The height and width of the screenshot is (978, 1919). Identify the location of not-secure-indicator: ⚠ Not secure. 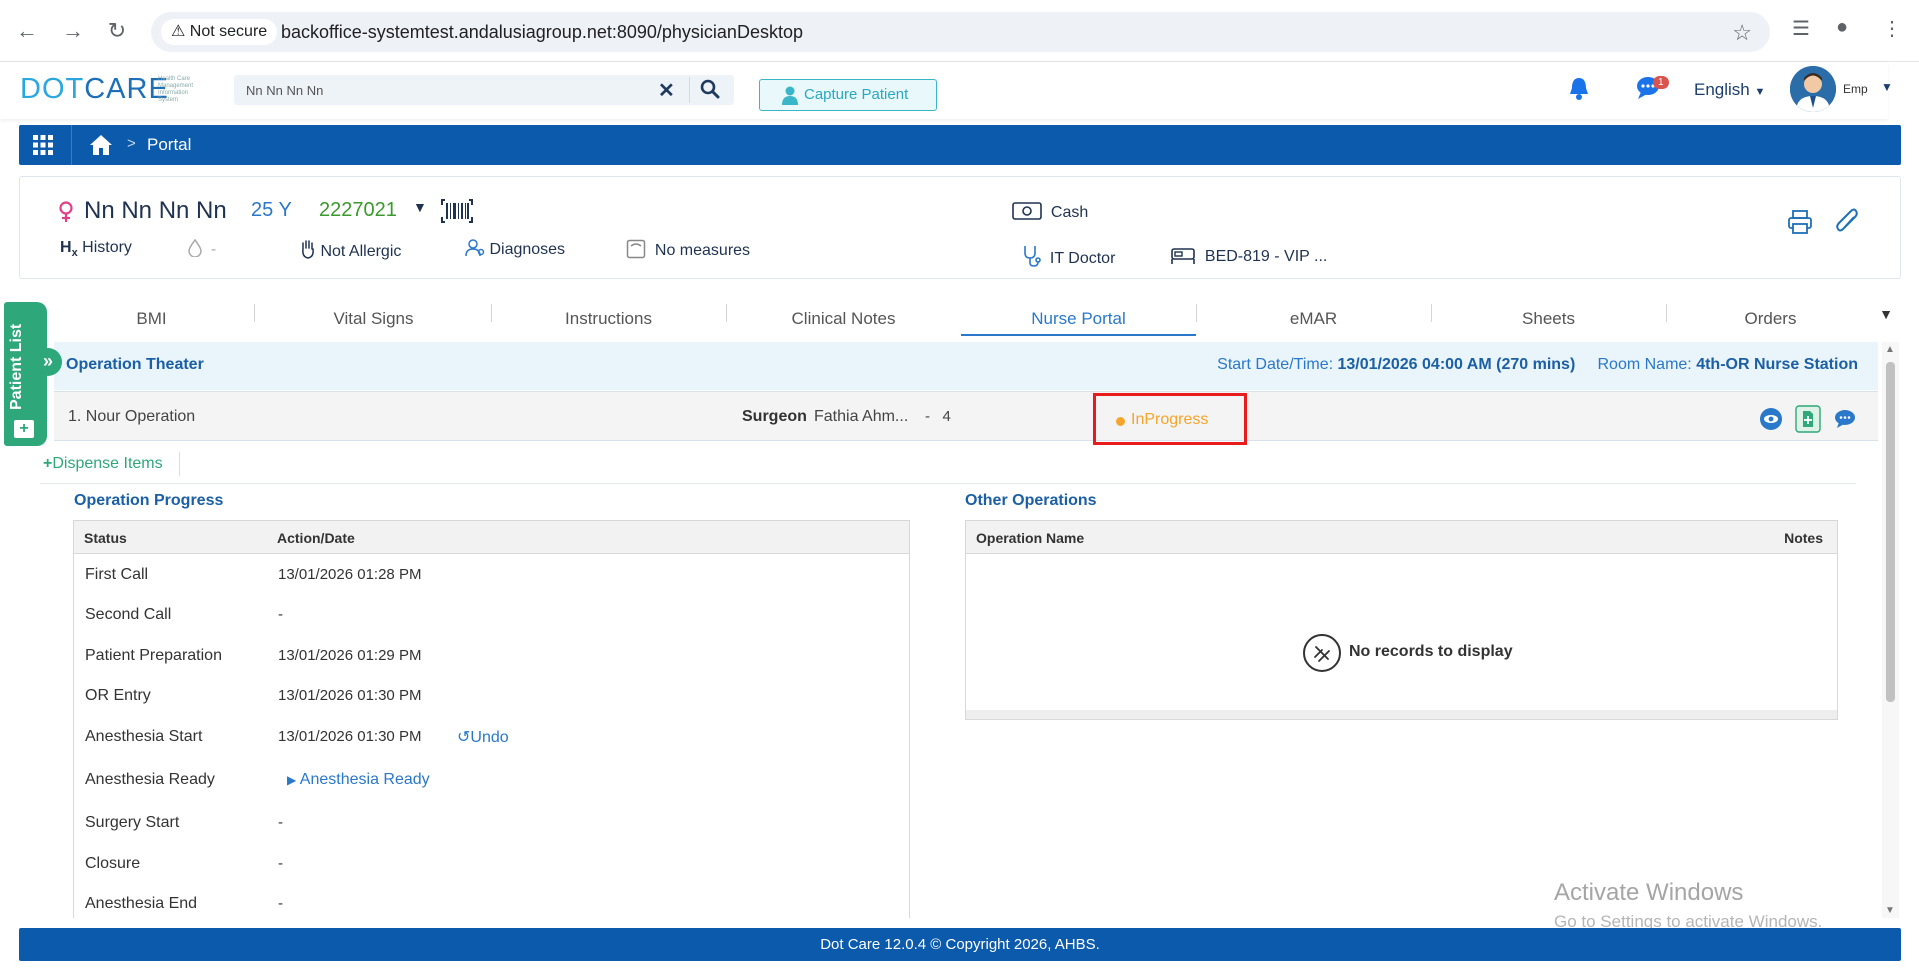
(219, 32).